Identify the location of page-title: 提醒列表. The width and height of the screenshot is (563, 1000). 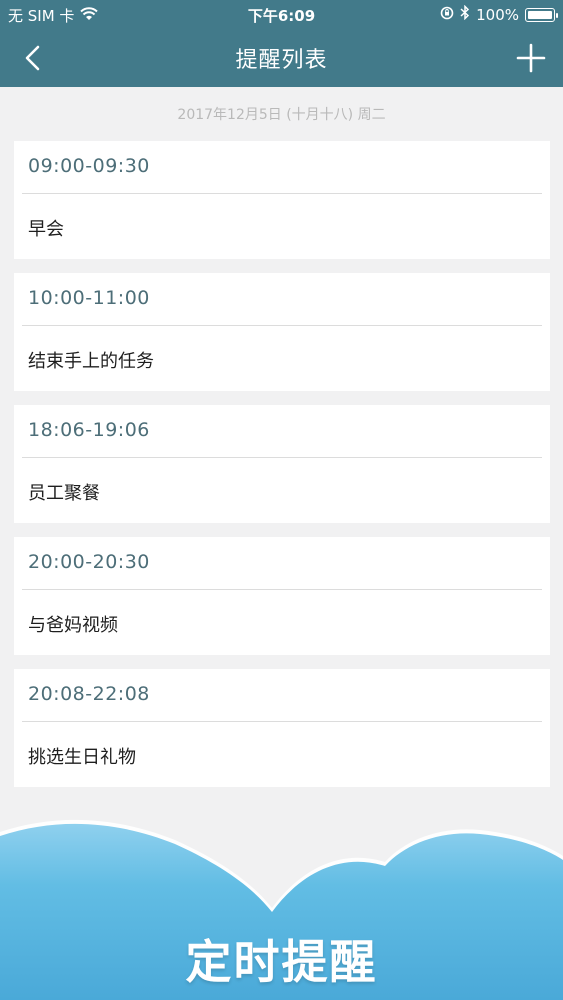
(281, 60).